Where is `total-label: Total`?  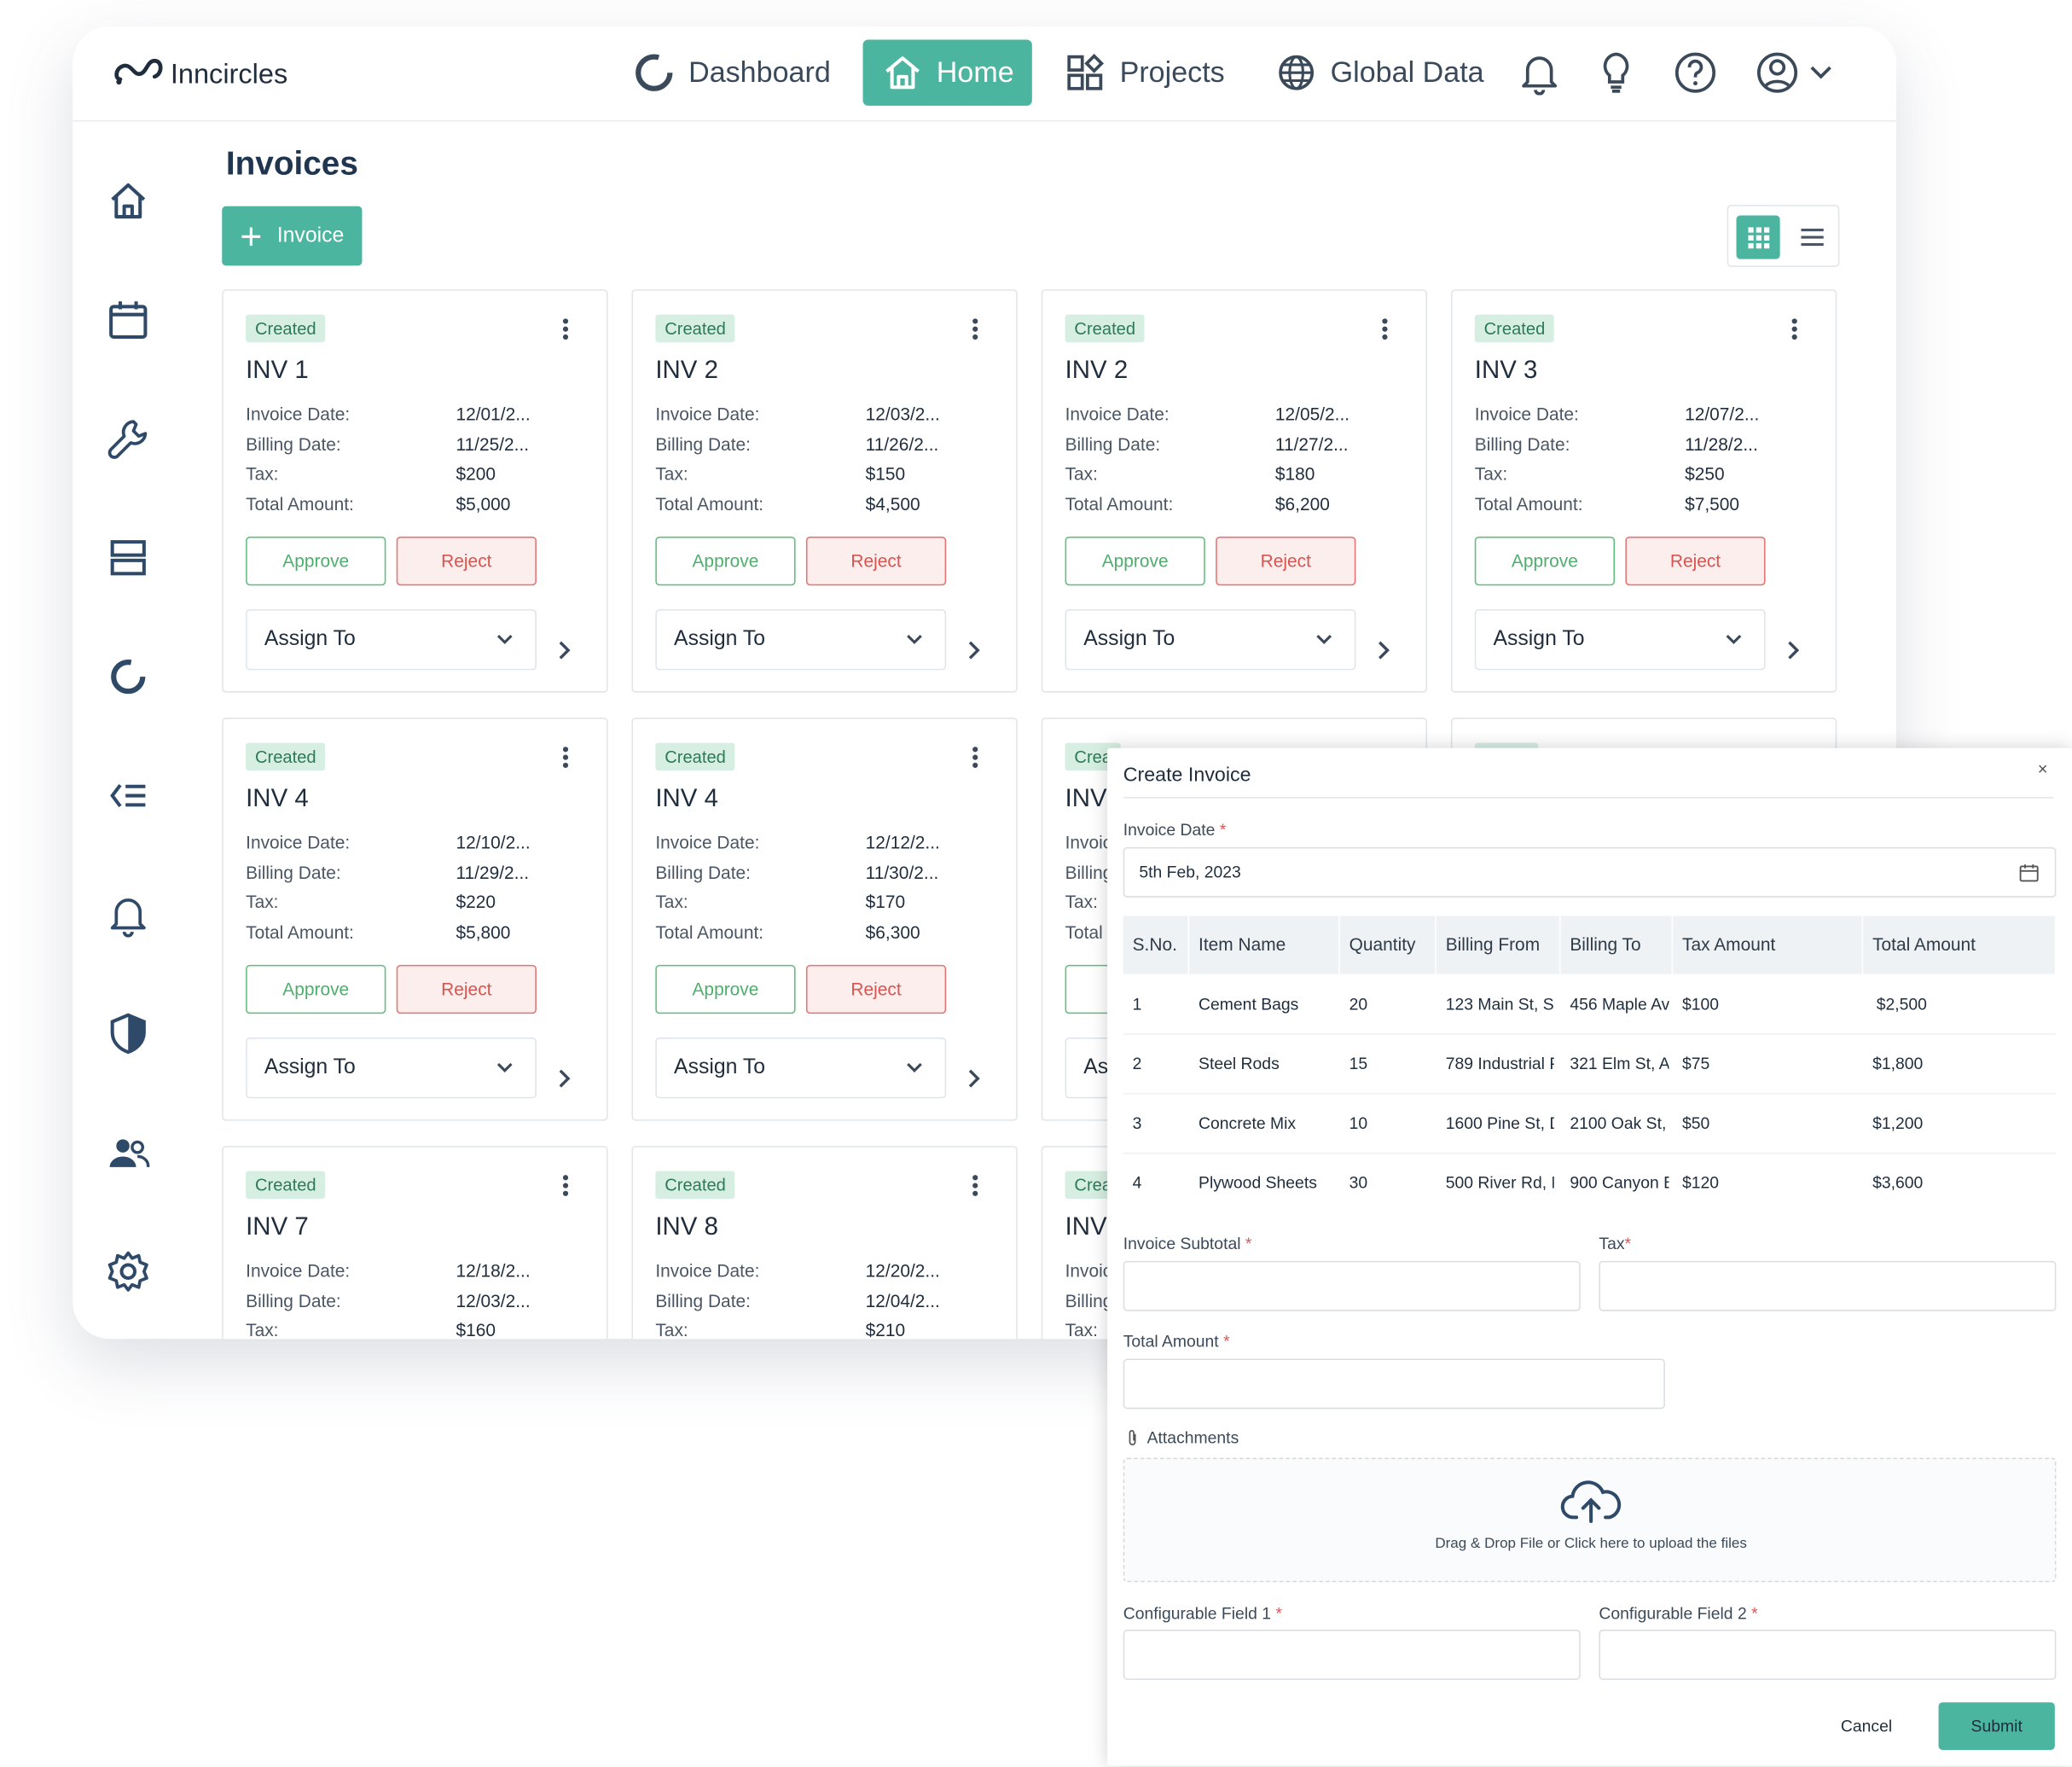 total-label: Total is located at coordinates (1084, 932).